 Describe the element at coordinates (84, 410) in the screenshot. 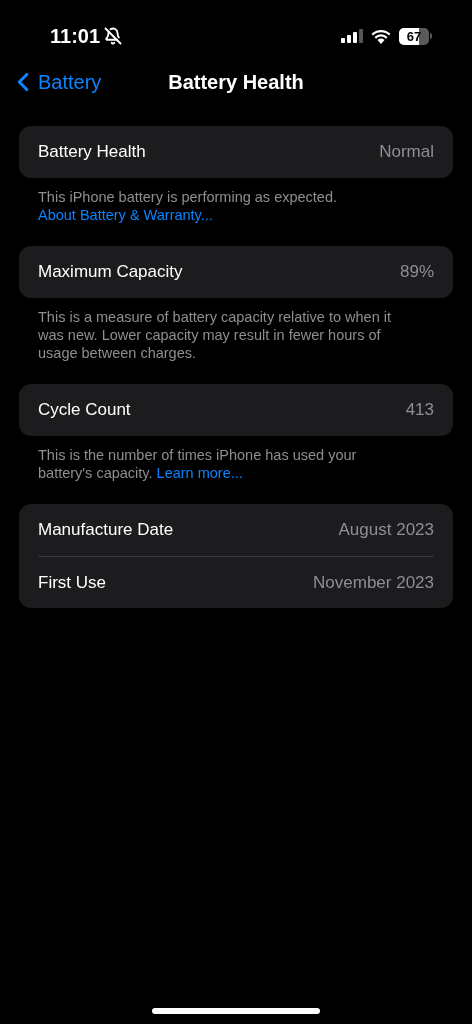

I see `row-label: Cycle Count` at that location.